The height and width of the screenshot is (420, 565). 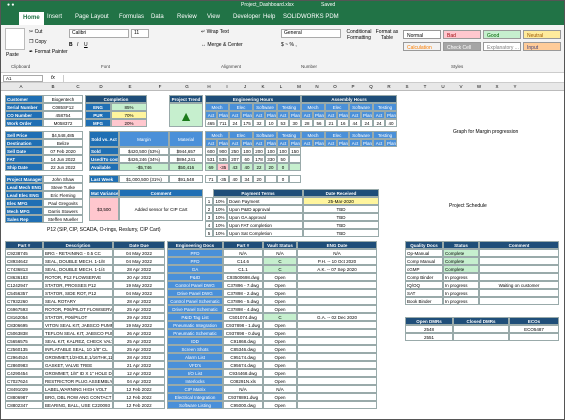 What do you see at coordinates (429, 337) in the screenshot?
I see `open-dmr: 2551` at bounding box center [429, 337].